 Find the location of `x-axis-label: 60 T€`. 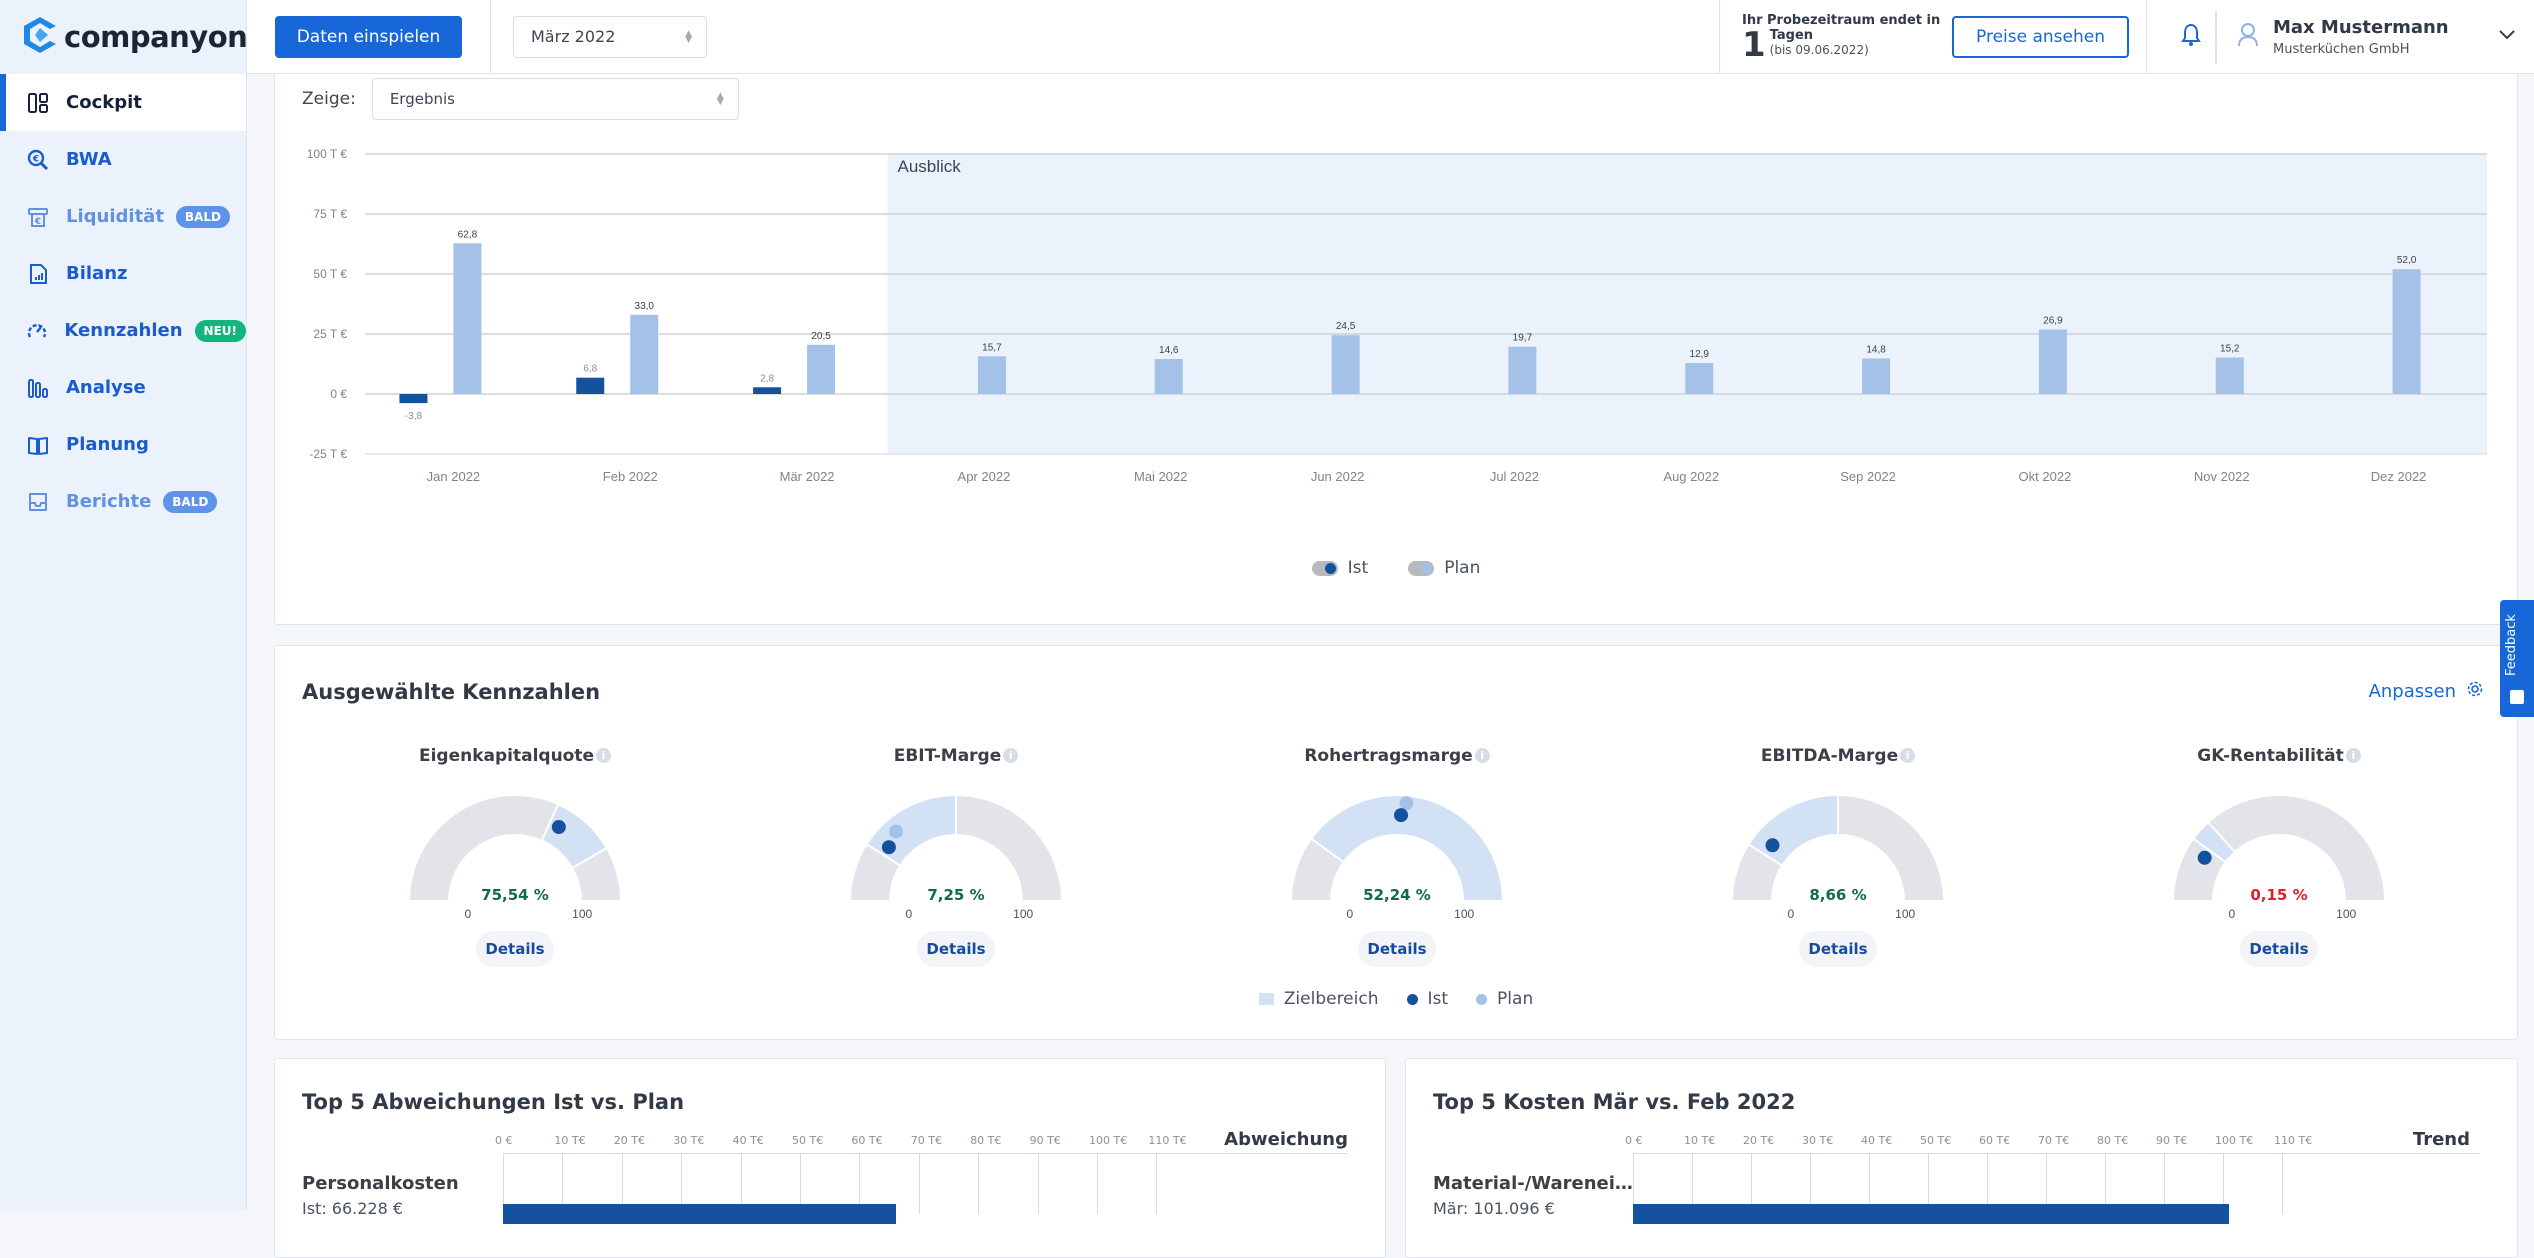

x-axis-label: 60 T€ is located at coordinates (867, 1140).